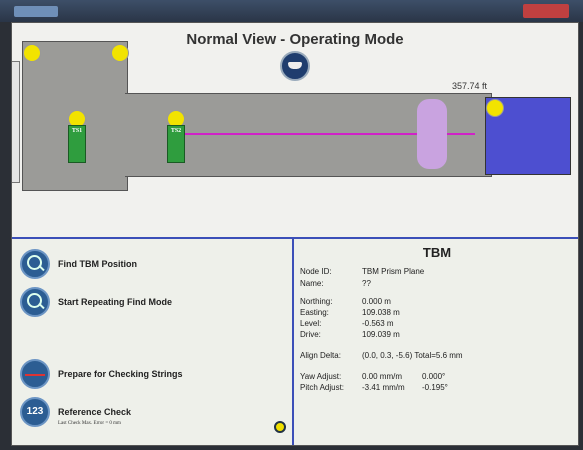 The width and height of the screenshot is (583, 450). Describe the element at coordinates (77, 144) in the screenshot. I see `total-station-1: TS1` at that location.